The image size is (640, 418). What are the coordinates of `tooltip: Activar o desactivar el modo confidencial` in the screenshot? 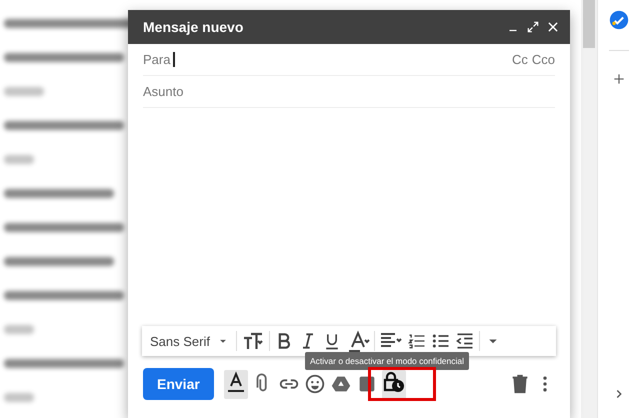 It's located at (387, 361).